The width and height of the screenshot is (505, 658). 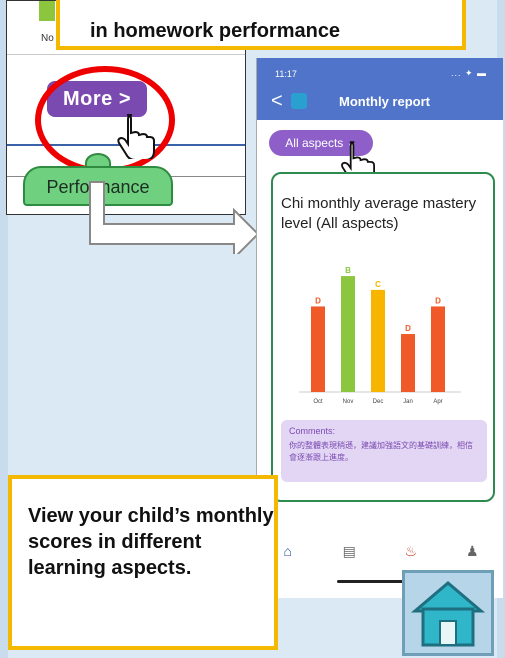 What do you see at coordinates (468, 73) in the screenshot?
I see `status-icons: ... ✦ ▬` at bounding box center [468, 73].